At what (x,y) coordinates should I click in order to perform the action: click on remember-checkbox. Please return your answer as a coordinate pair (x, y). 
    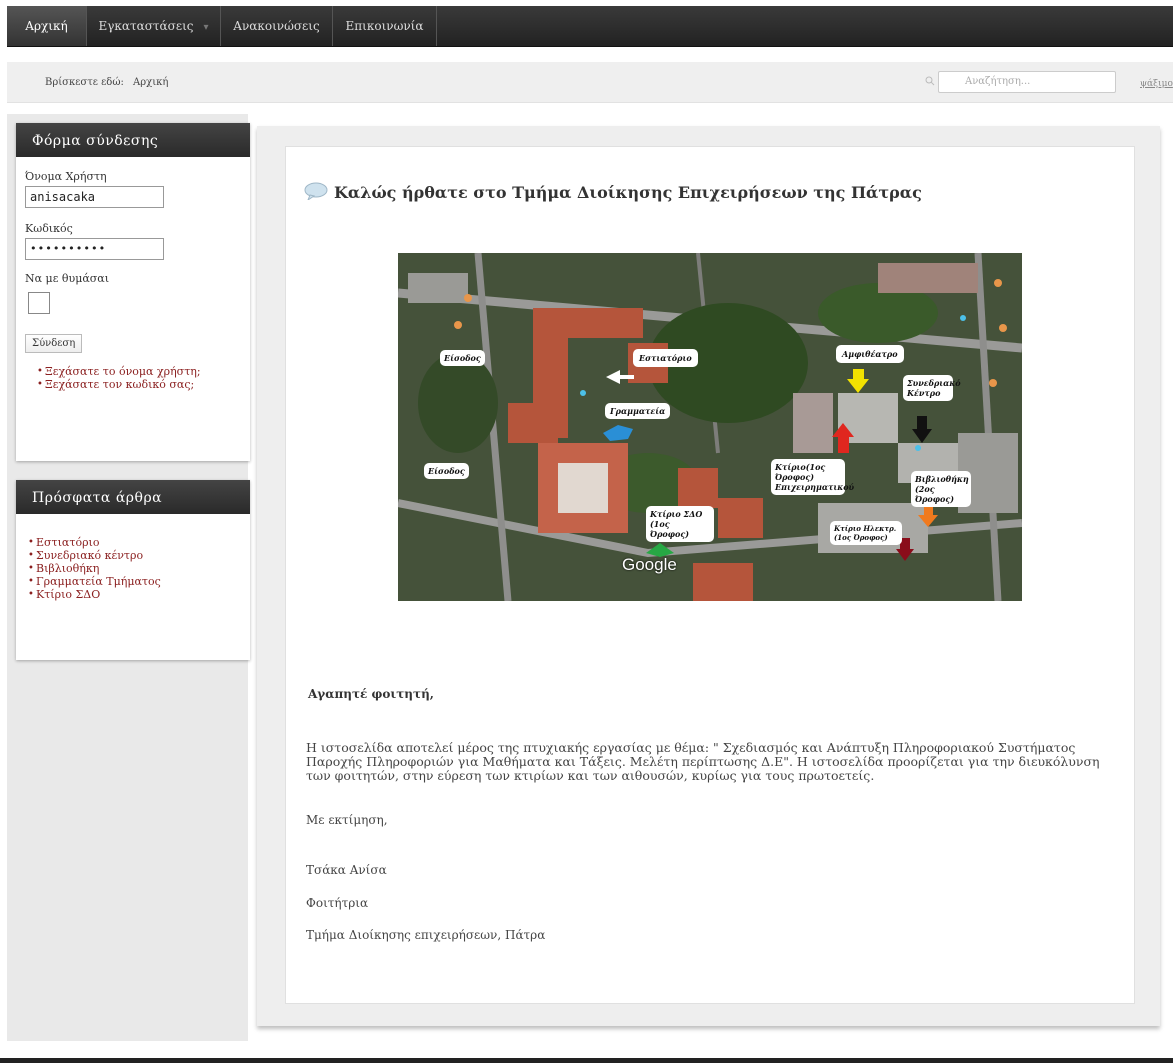
    Looking at the image, I should click on (39, 303).